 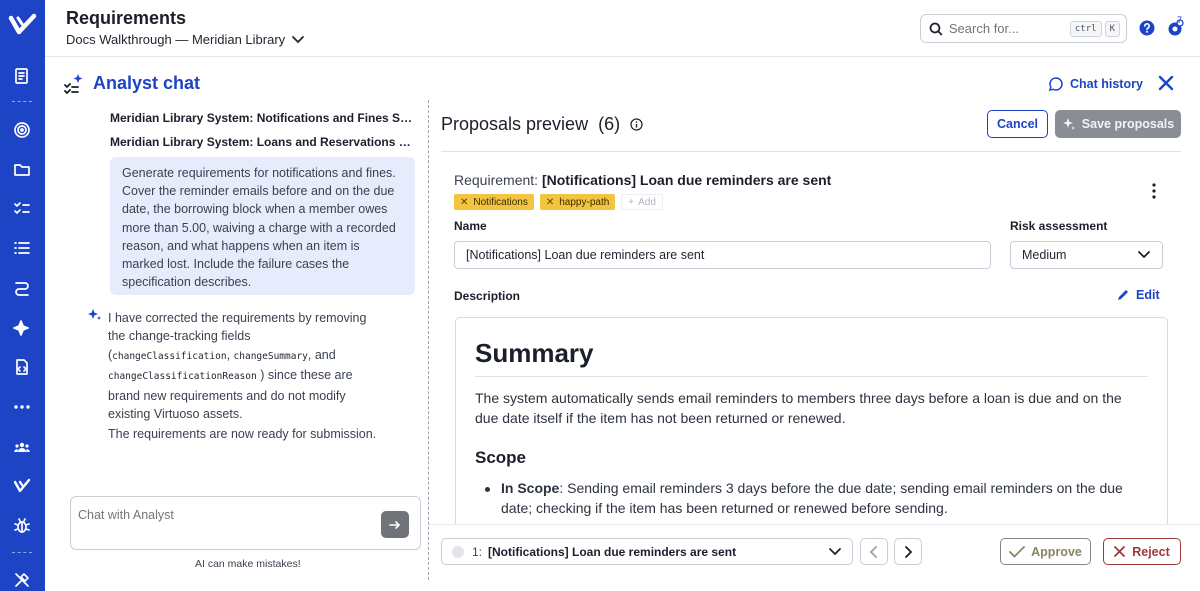 I want to click on help-icon, so click(x=1147, y=28).